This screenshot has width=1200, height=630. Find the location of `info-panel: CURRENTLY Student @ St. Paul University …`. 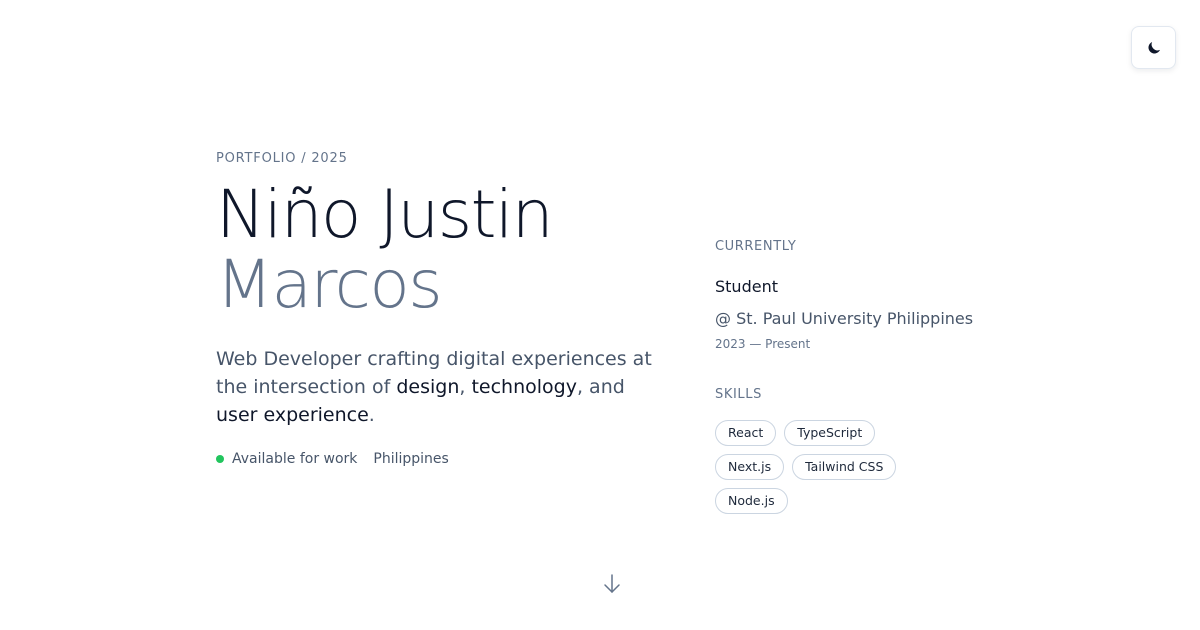

info-panel: CURRENTLY Student @ St. Paul University … is located at coordinates (865, 380).